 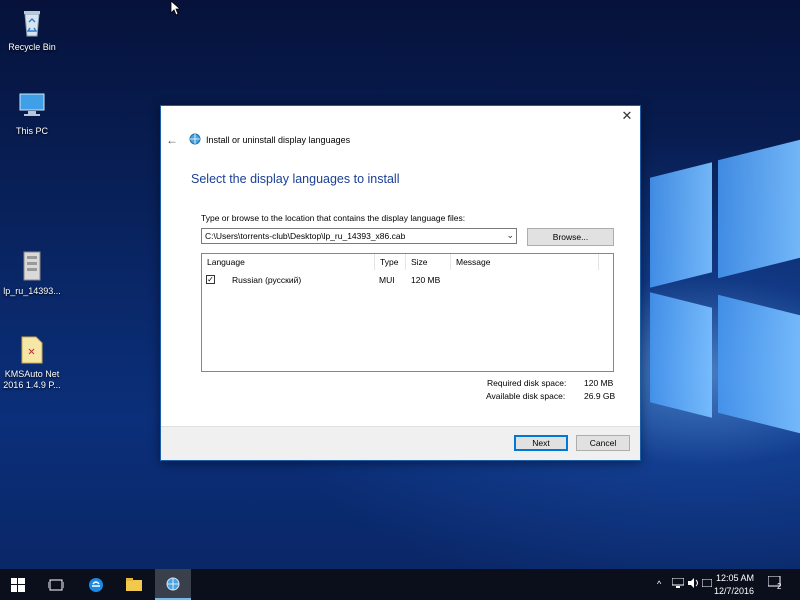 What do you see at coordinates (390, 262) in the screenshot?
I see `column-header-type: Type` at bounding box center [390, 262].